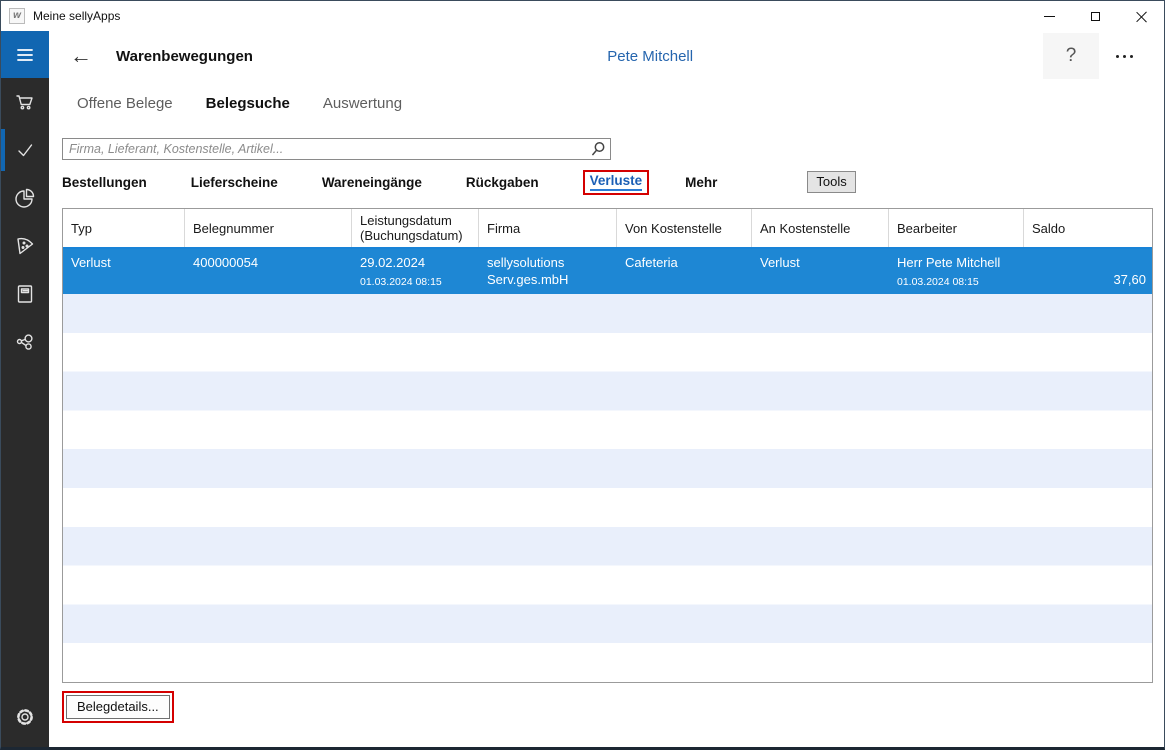 The width and height of the screenshot is (1165, 750). I want to click on filter-mehr: Mehr, so click(701, 182).